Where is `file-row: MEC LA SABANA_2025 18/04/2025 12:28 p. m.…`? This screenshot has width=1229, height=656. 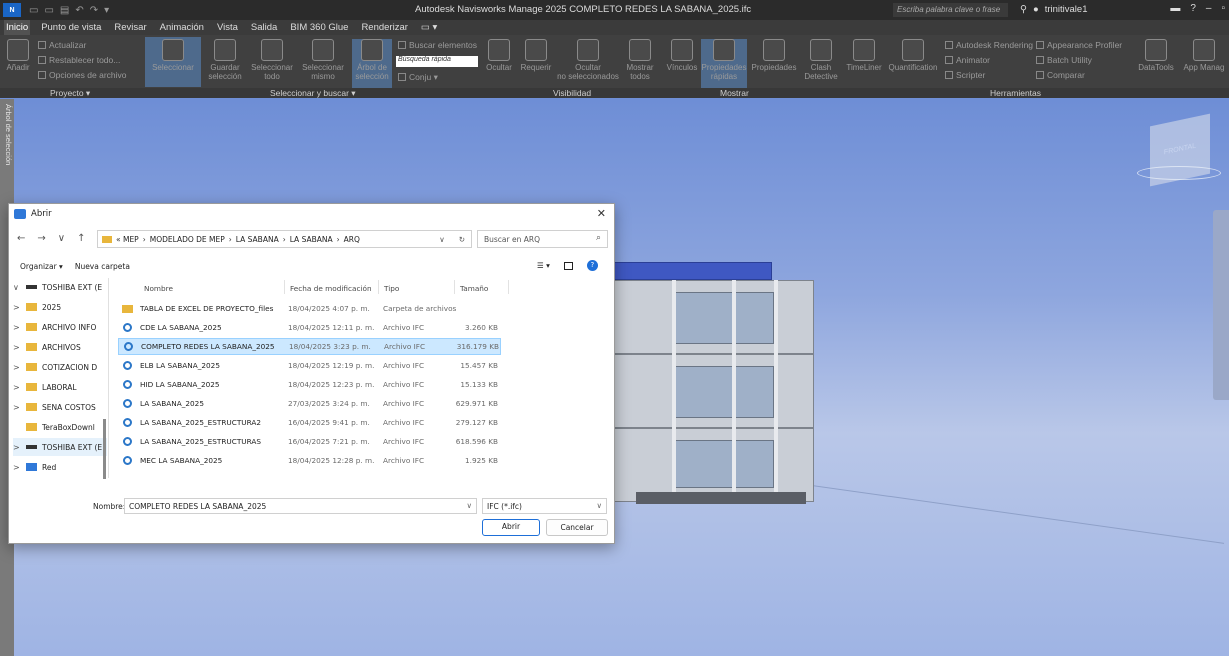
file-row: MEC LA SABANA_2025 18/04/2025 12:28 p. m.… is located at coordinates (309, 460).